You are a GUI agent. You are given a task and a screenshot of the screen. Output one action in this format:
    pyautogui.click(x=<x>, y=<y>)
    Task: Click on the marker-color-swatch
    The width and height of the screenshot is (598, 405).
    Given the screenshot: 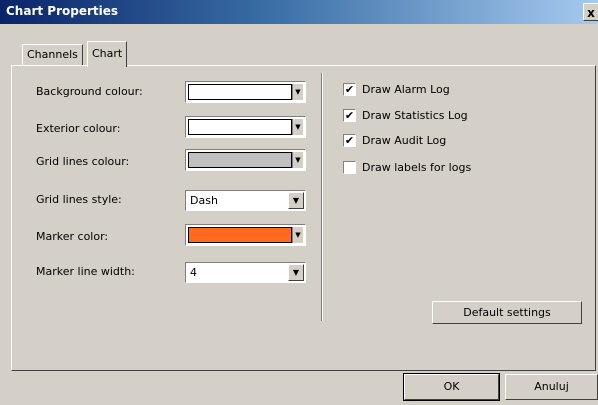 What is the action you would take?
    pyautogui.click(x=240, y=235)
    